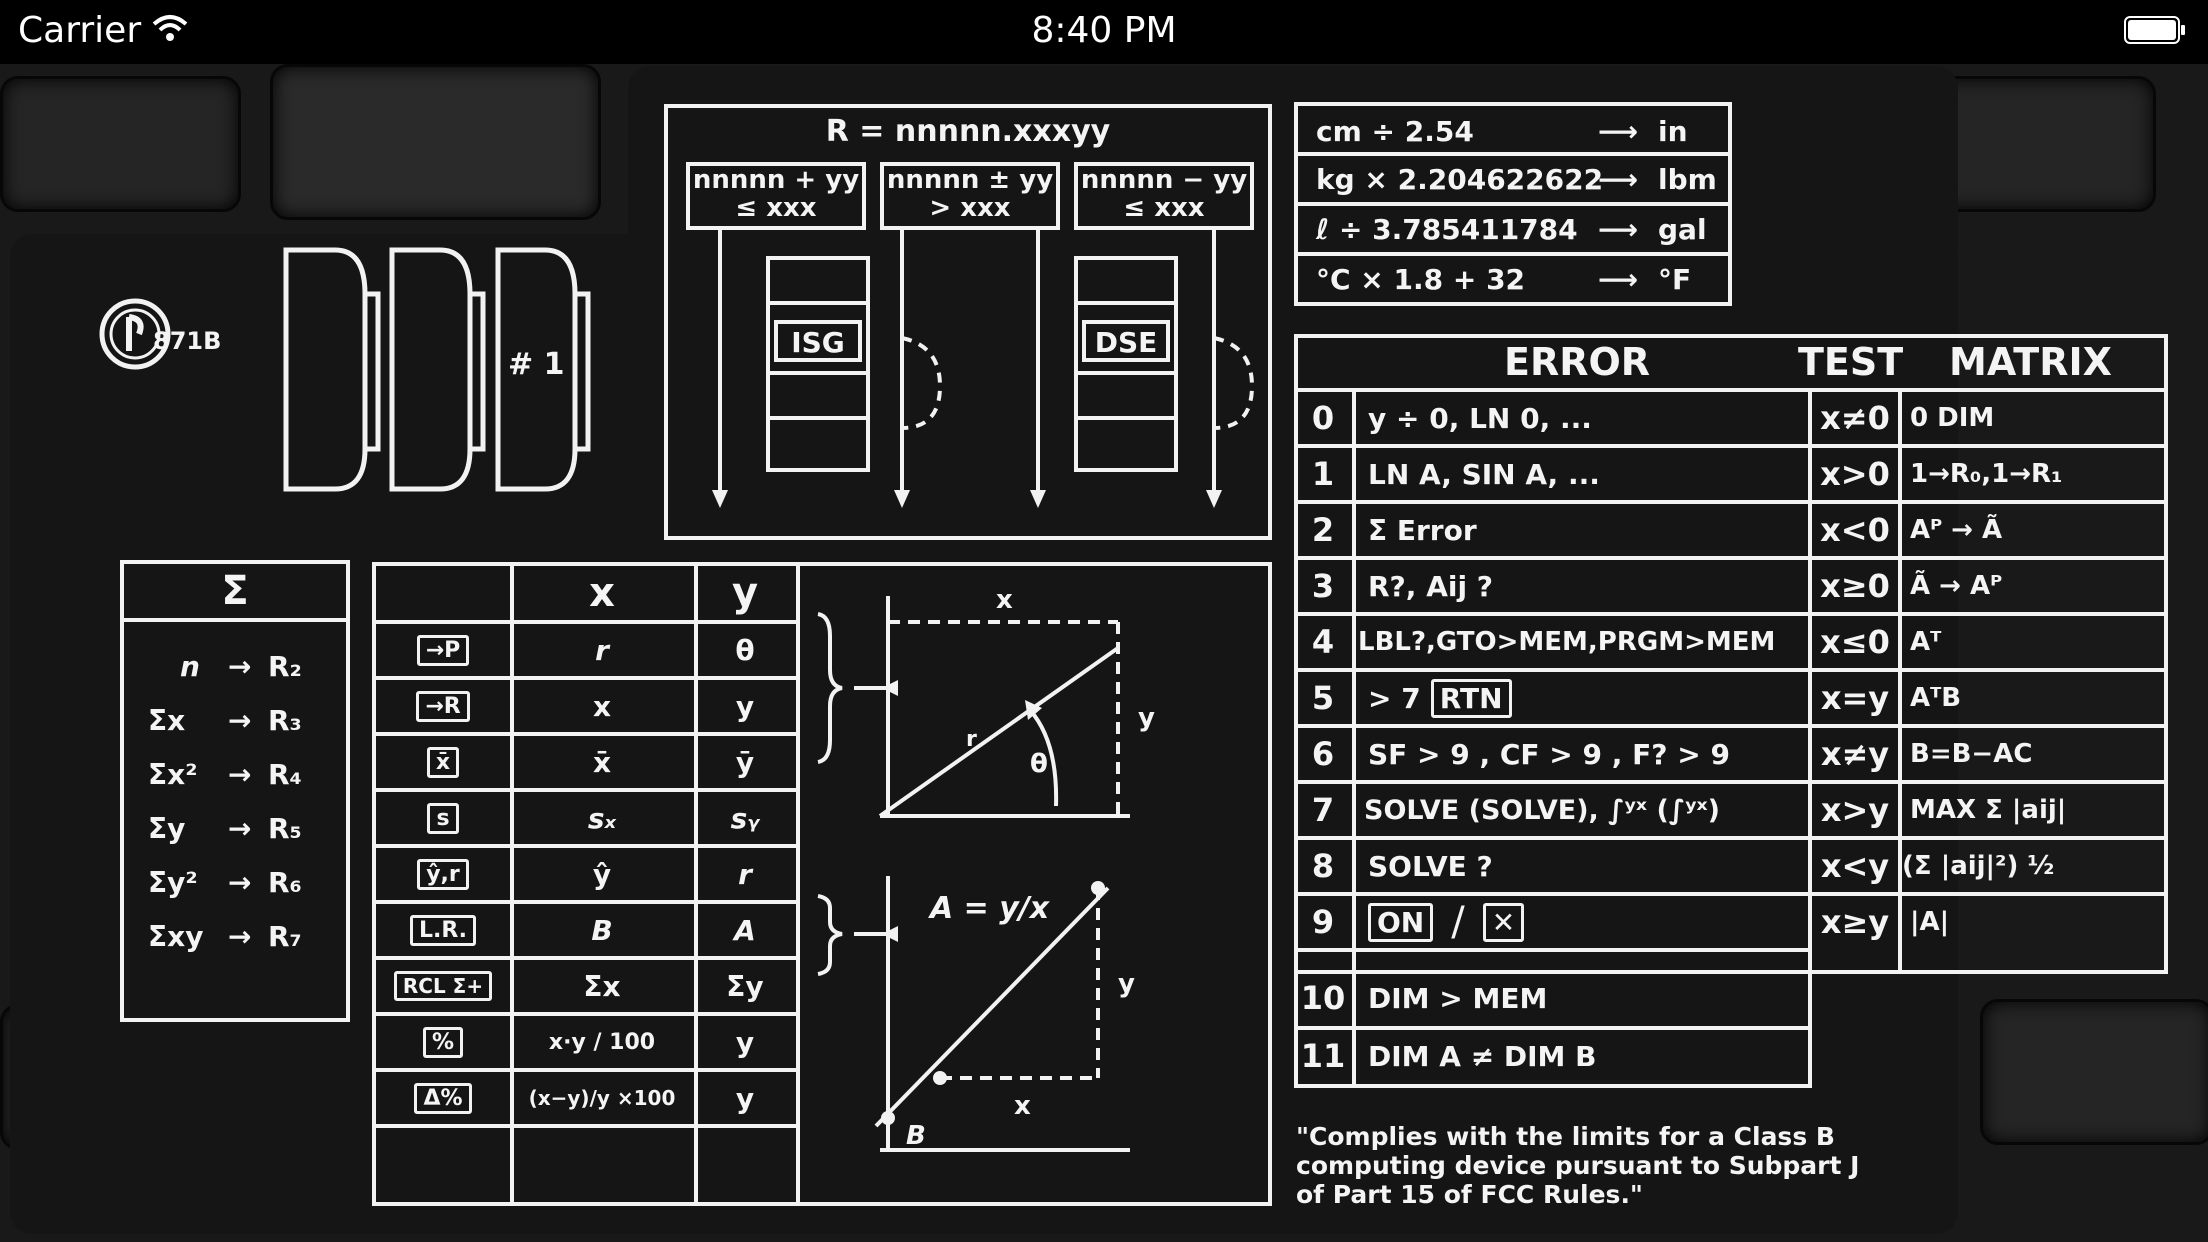 The height and width of the screenshot is (1242, 2208). Describe the element at coordinates (1446, 922) in the screenshot. I see `error-desc-row: ON / ✕` at that location.